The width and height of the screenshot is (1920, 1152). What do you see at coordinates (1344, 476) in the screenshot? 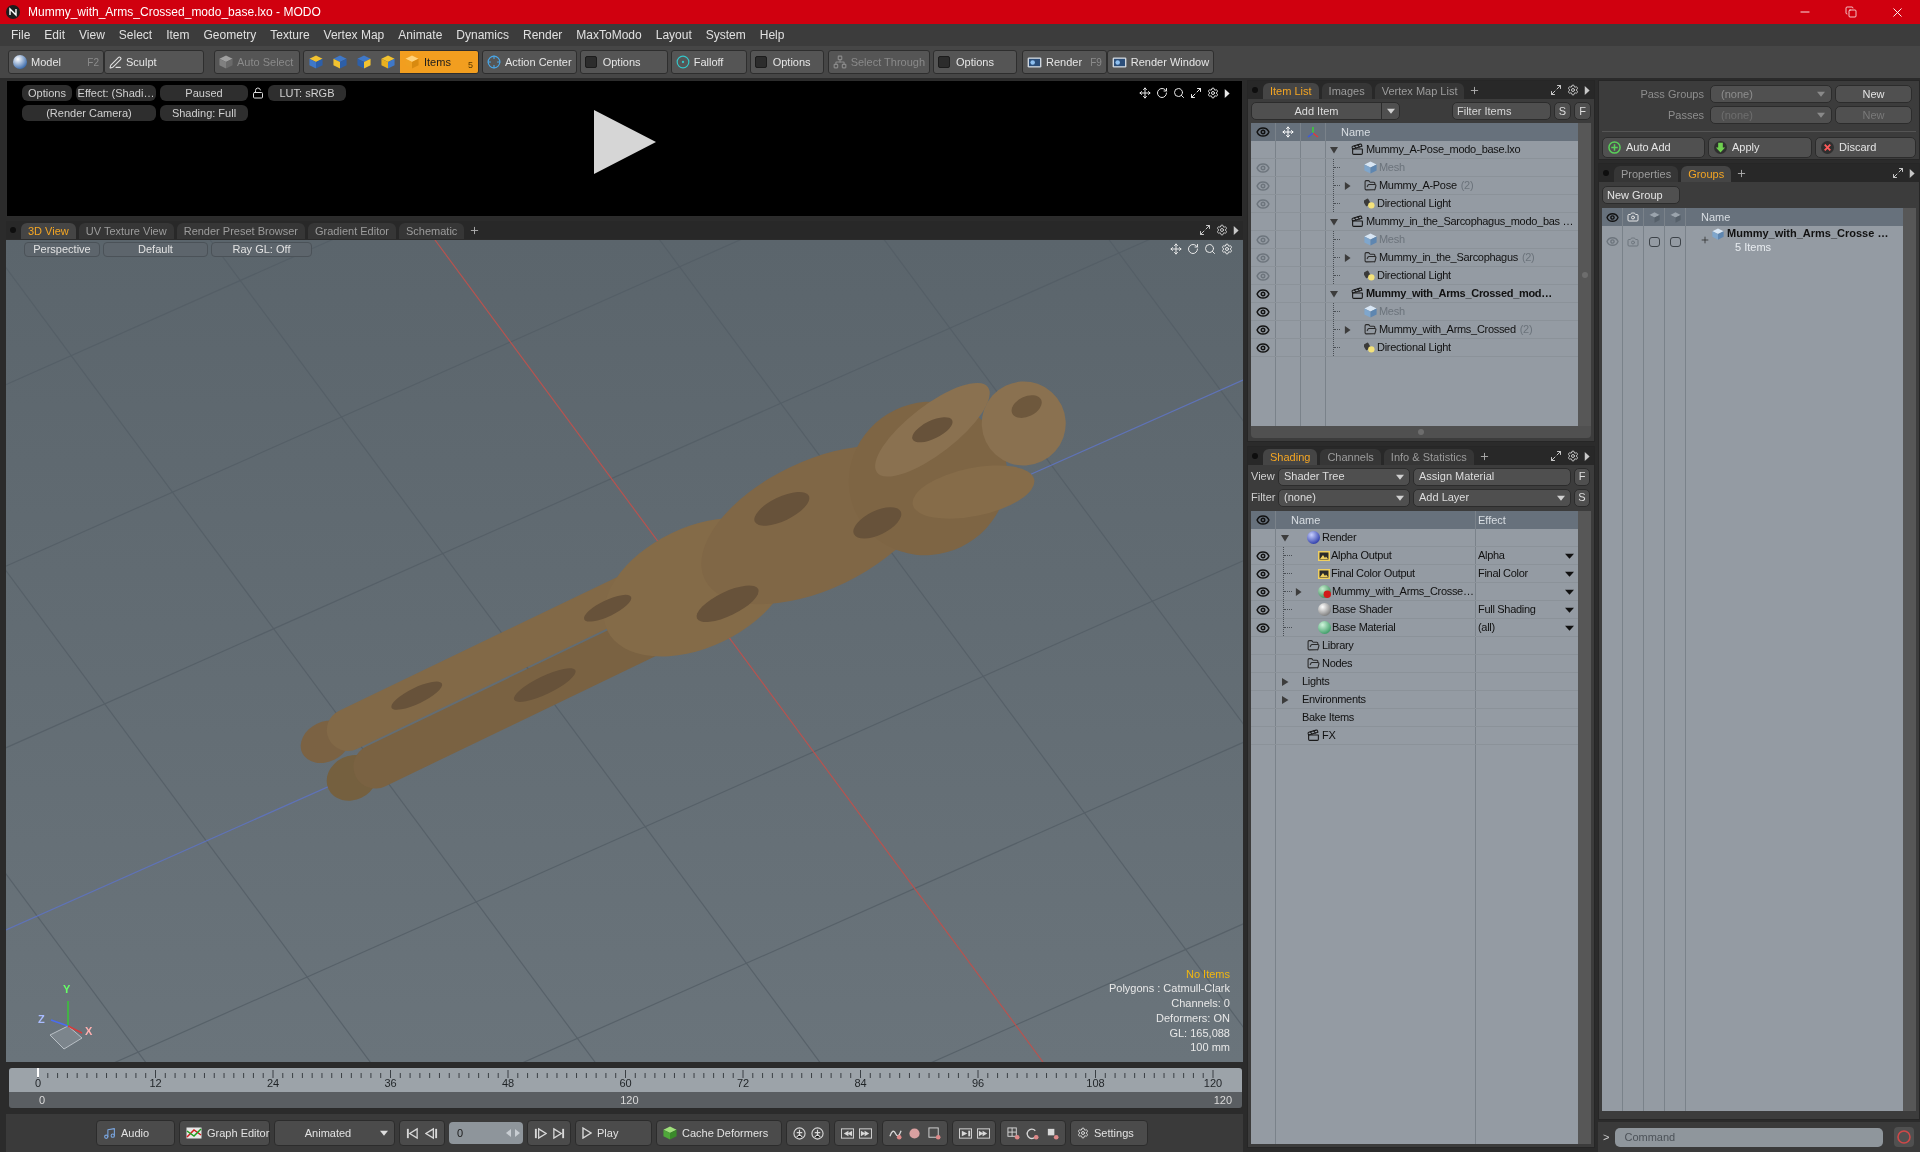
I see `view-dropdown: Shader Tree` at bounding box center [1344, 476].